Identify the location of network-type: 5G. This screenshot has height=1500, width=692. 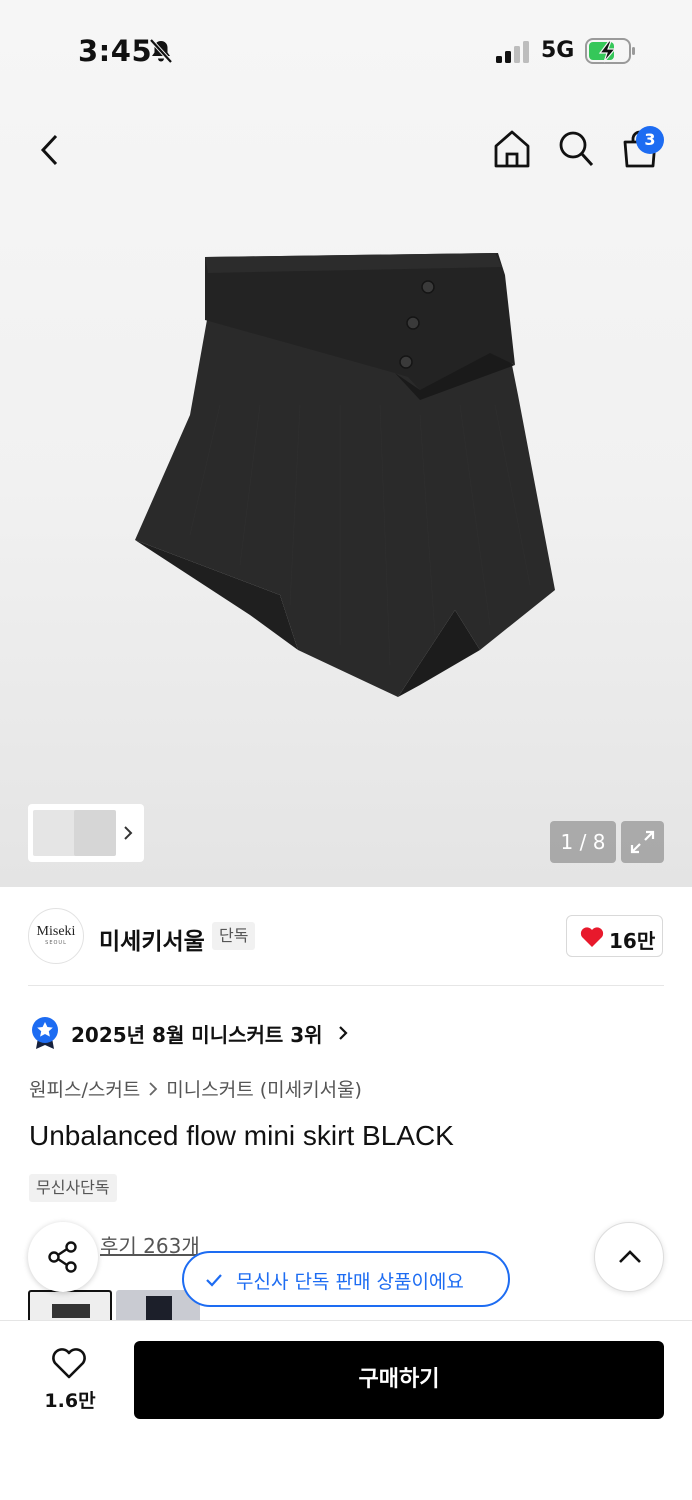
(558, 50).